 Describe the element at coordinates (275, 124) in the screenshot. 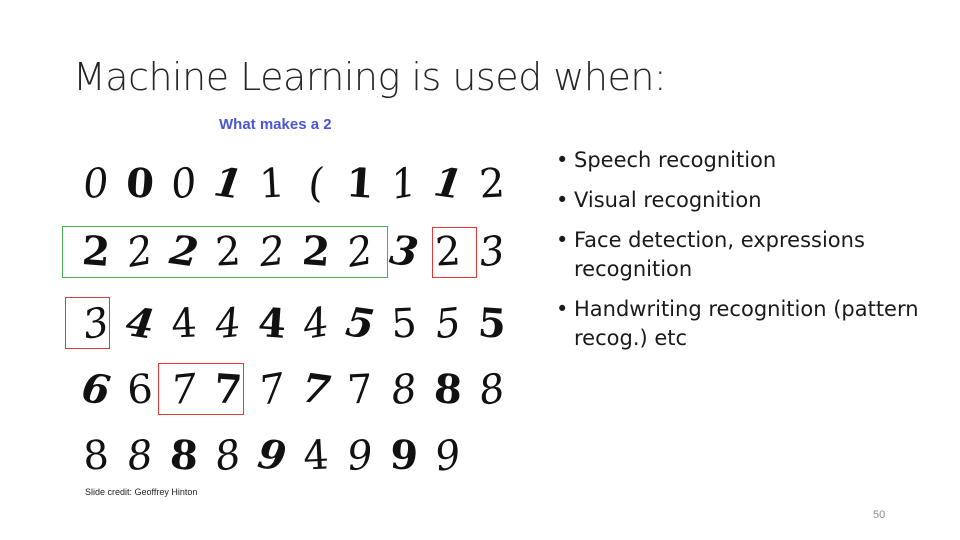

I see `figure-title: What makes a 2` at that location.